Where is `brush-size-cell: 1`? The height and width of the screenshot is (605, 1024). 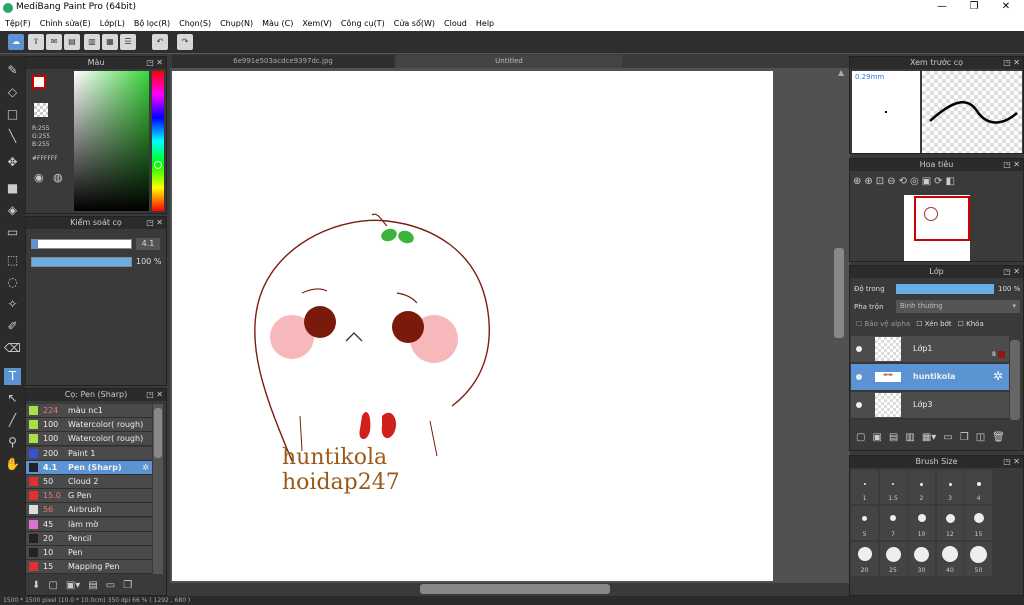 brush-size-cell: 1 is located at coordinates (864, 487).